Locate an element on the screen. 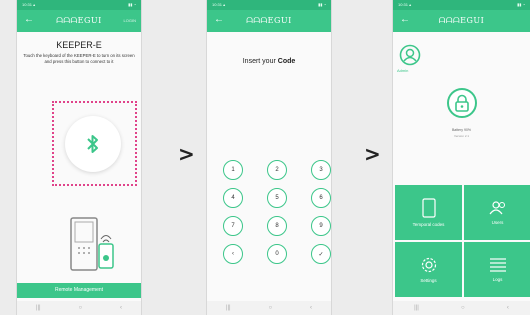 The image size is (530, 315). bluetooth-connect-button is located at coordinates (93, 144).